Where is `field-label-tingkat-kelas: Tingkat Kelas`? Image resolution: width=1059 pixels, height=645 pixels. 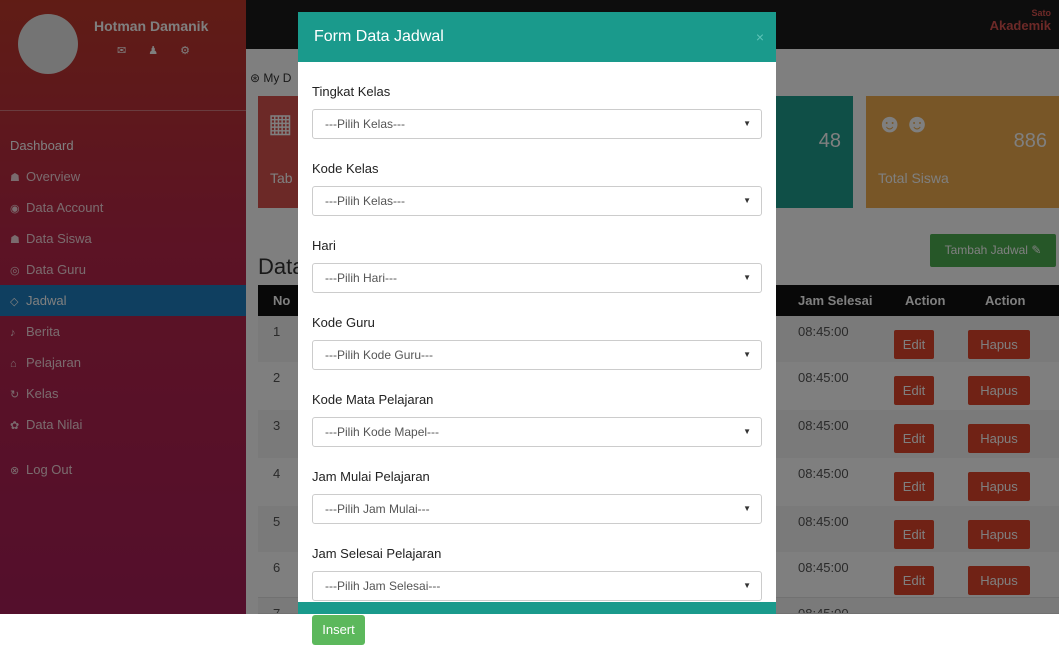 field-label-tingkat-kelas: Tingkat Kelas is located at coordinates (351, 91).